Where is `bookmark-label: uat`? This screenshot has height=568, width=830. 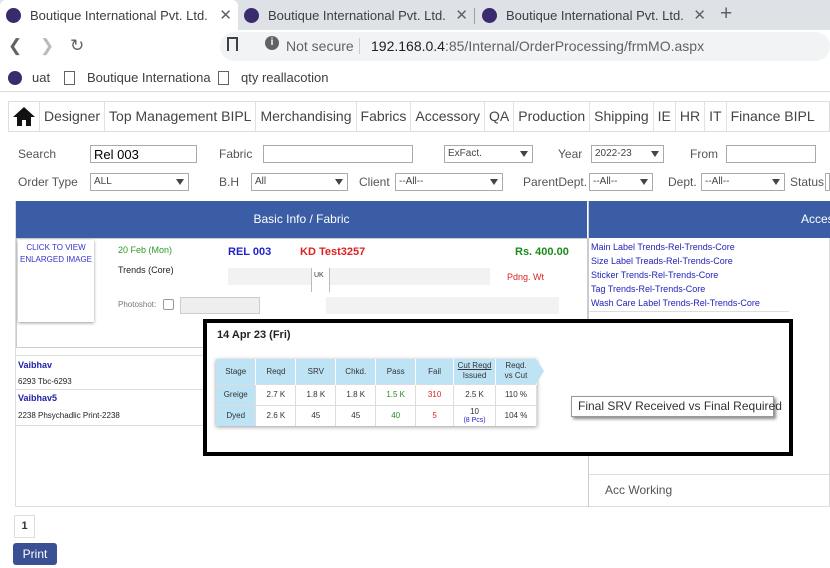 bookmark-label: uat is located at coordinates (41, 77).